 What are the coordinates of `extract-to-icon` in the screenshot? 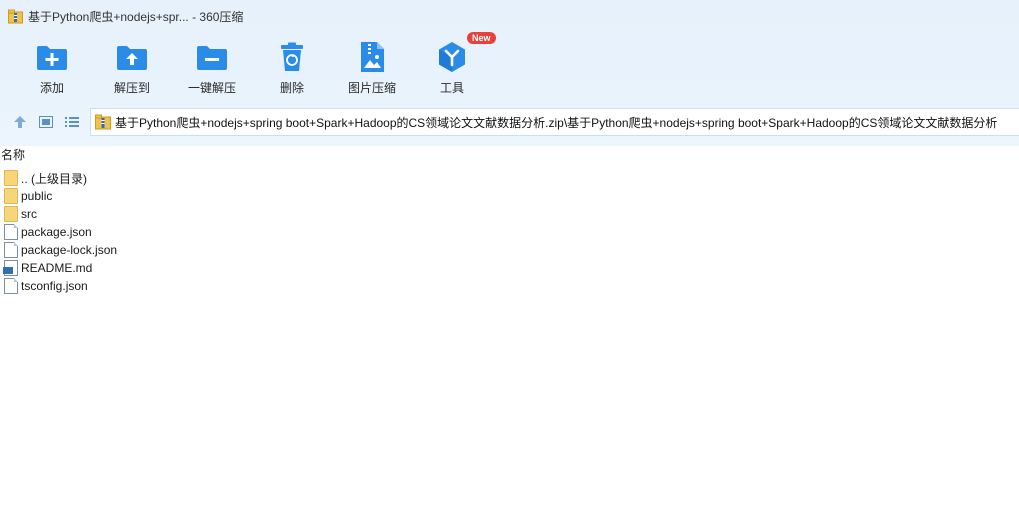 It's located at (132, 57).